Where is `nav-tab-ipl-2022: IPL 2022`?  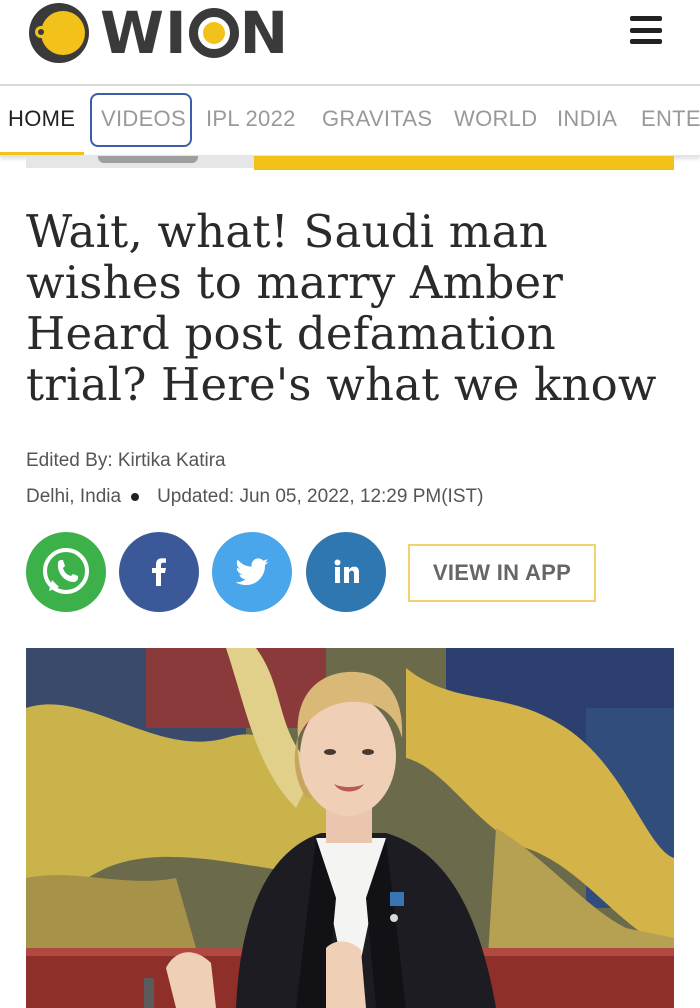
nav-tab-ipl-2022: IPL 2022 is located at coordinates (251, 120).